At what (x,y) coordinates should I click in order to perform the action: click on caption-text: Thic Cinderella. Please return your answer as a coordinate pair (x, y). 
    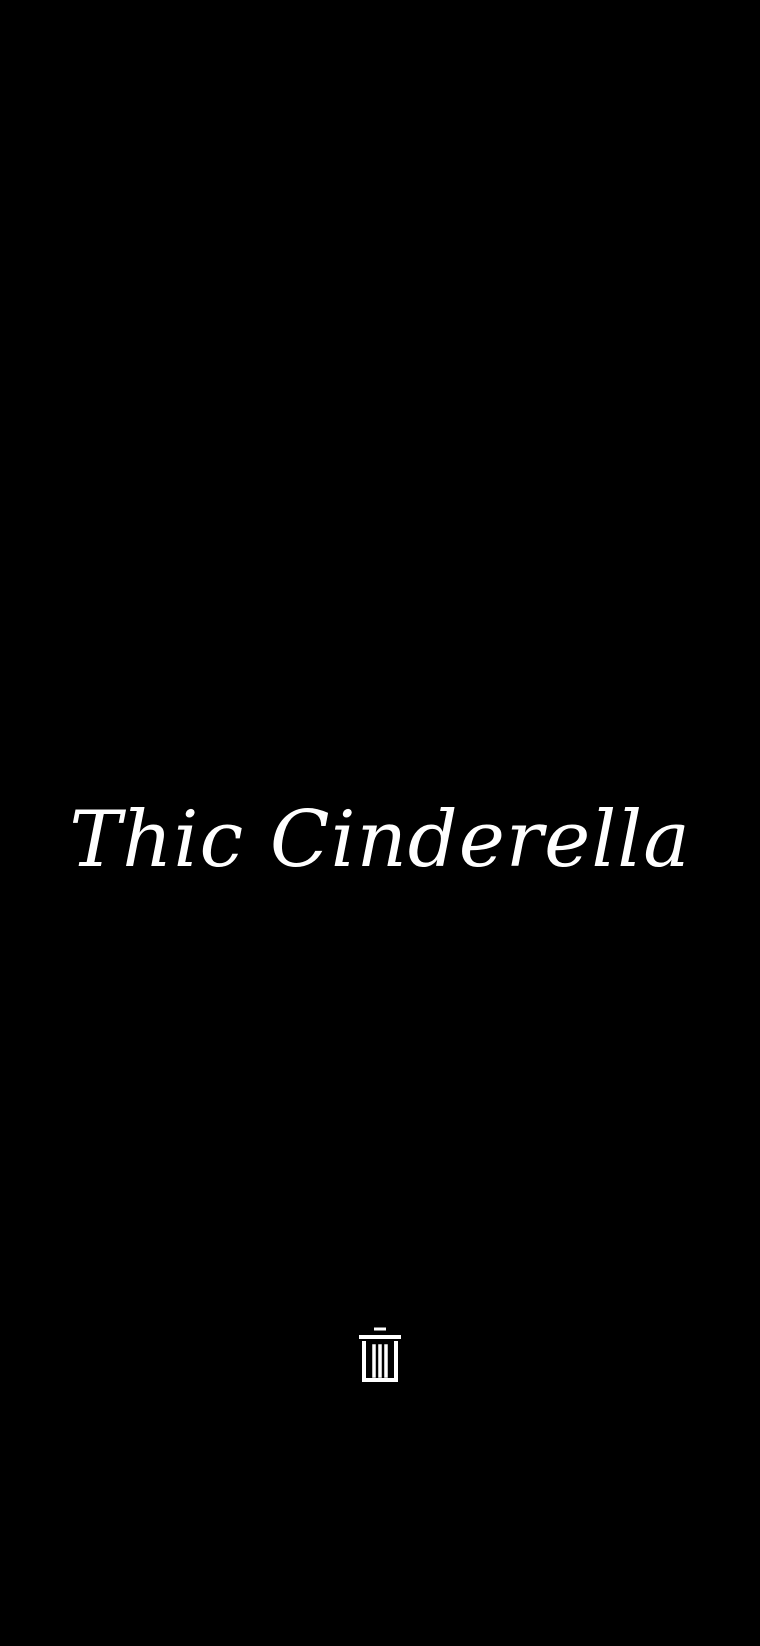
    Looking at the image, I should click on (380, 840).